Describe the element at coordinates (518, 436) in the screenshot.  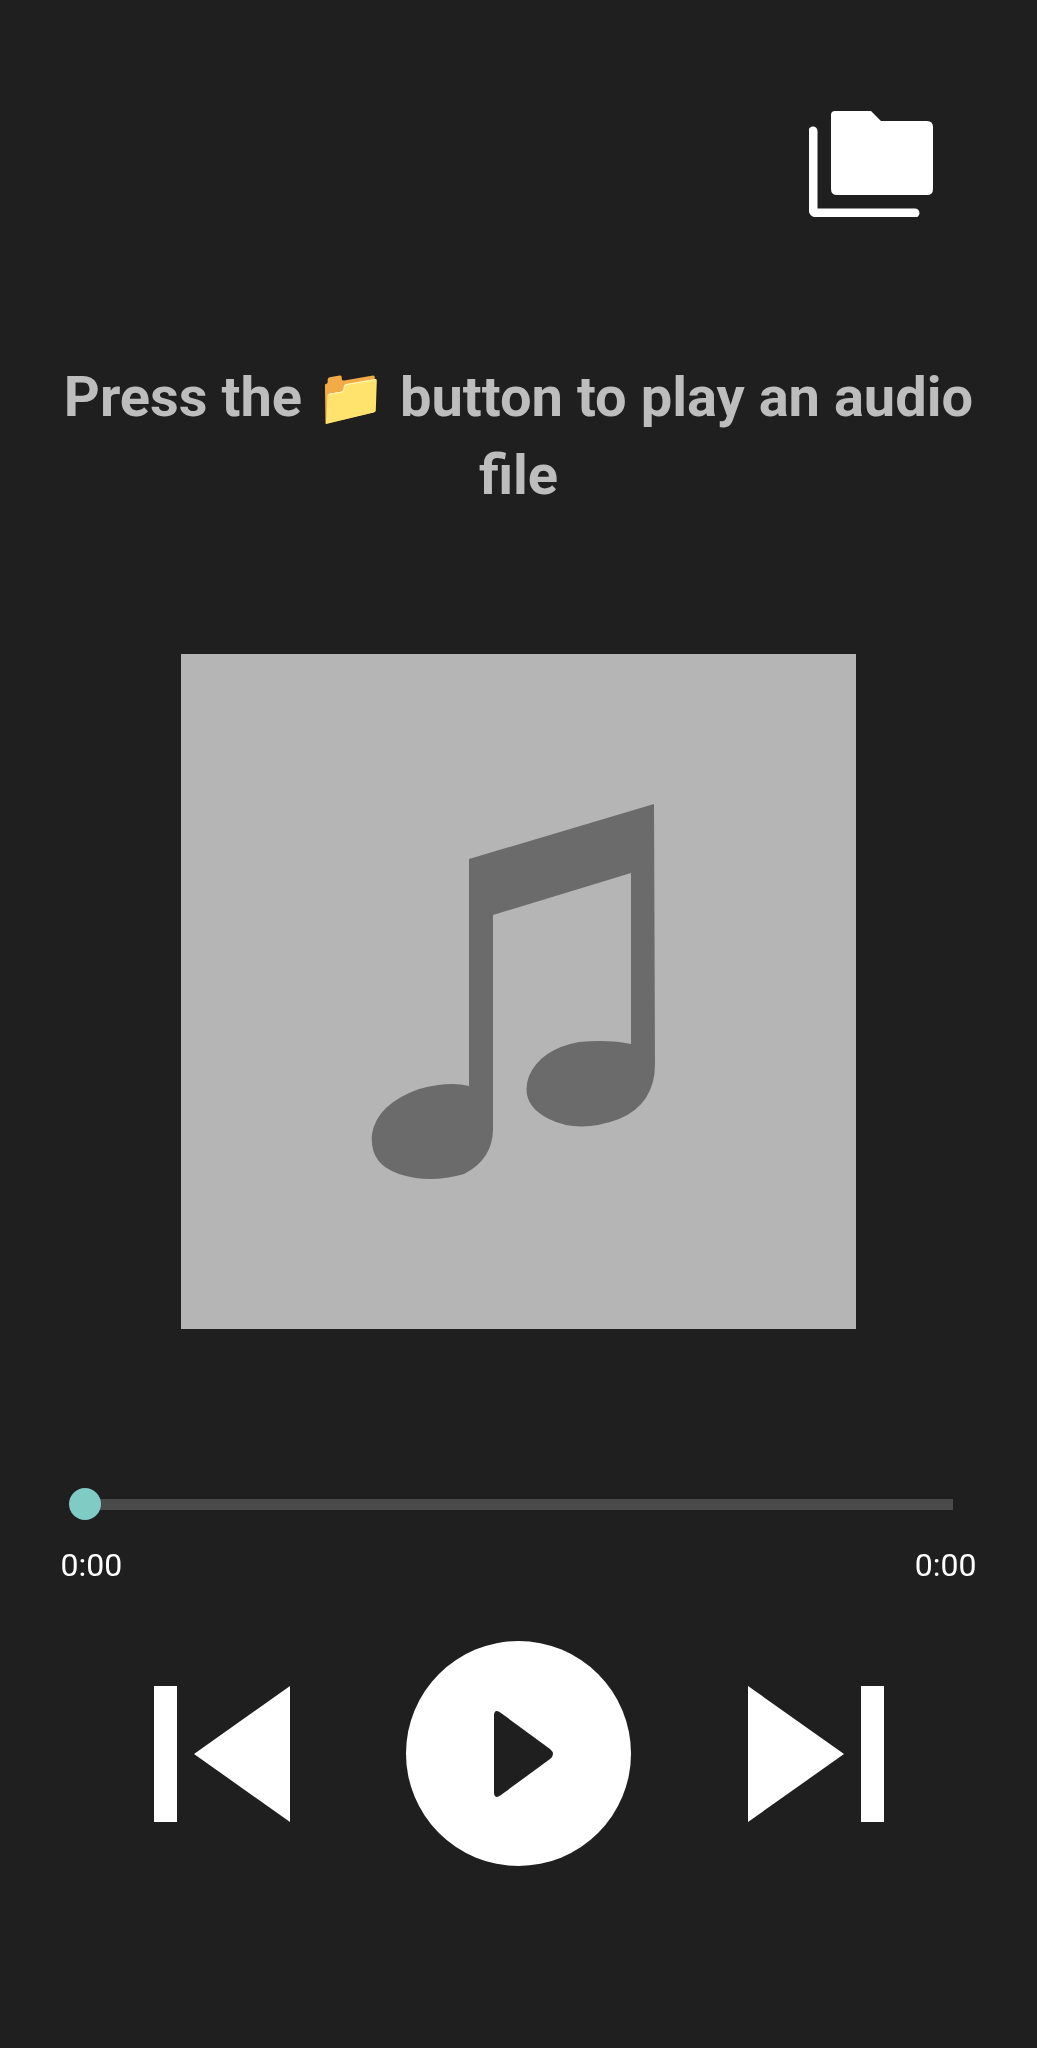
I see `instruction-text: Press the 📁 button to play an audio file` at that location.